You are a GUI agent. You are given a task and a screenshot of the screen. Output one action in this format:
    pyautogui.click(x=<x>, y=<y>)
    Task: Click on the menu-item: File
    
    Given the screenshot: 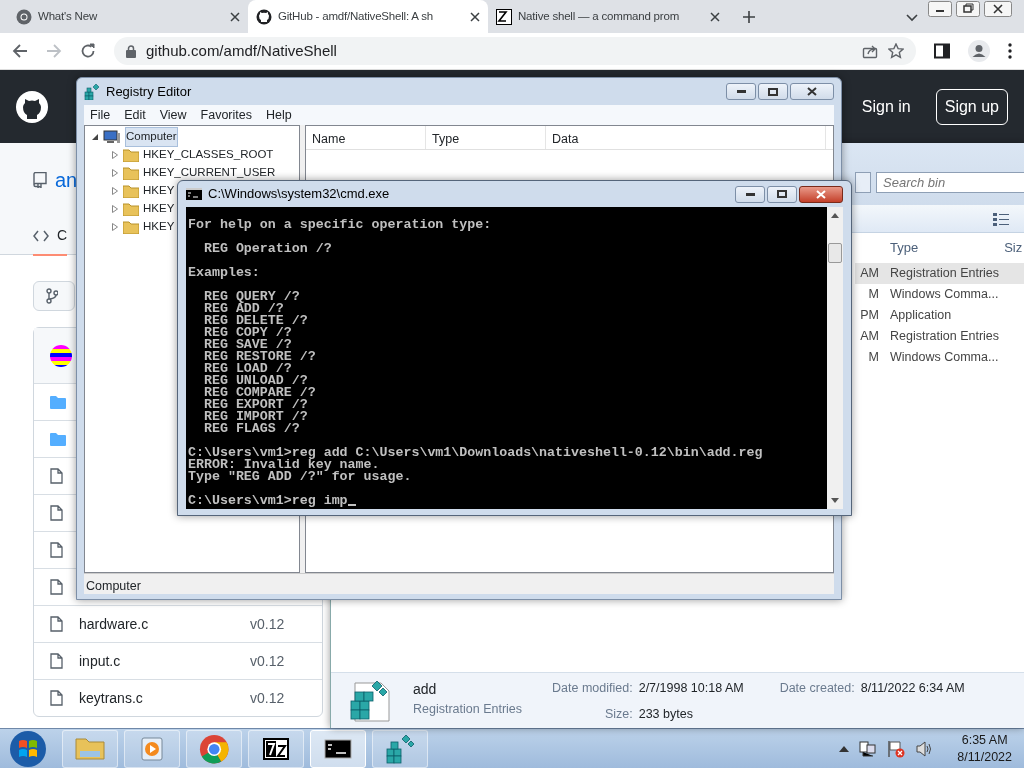 What is the action you would take?
    pyautogui.click(x=100, y=115)
    